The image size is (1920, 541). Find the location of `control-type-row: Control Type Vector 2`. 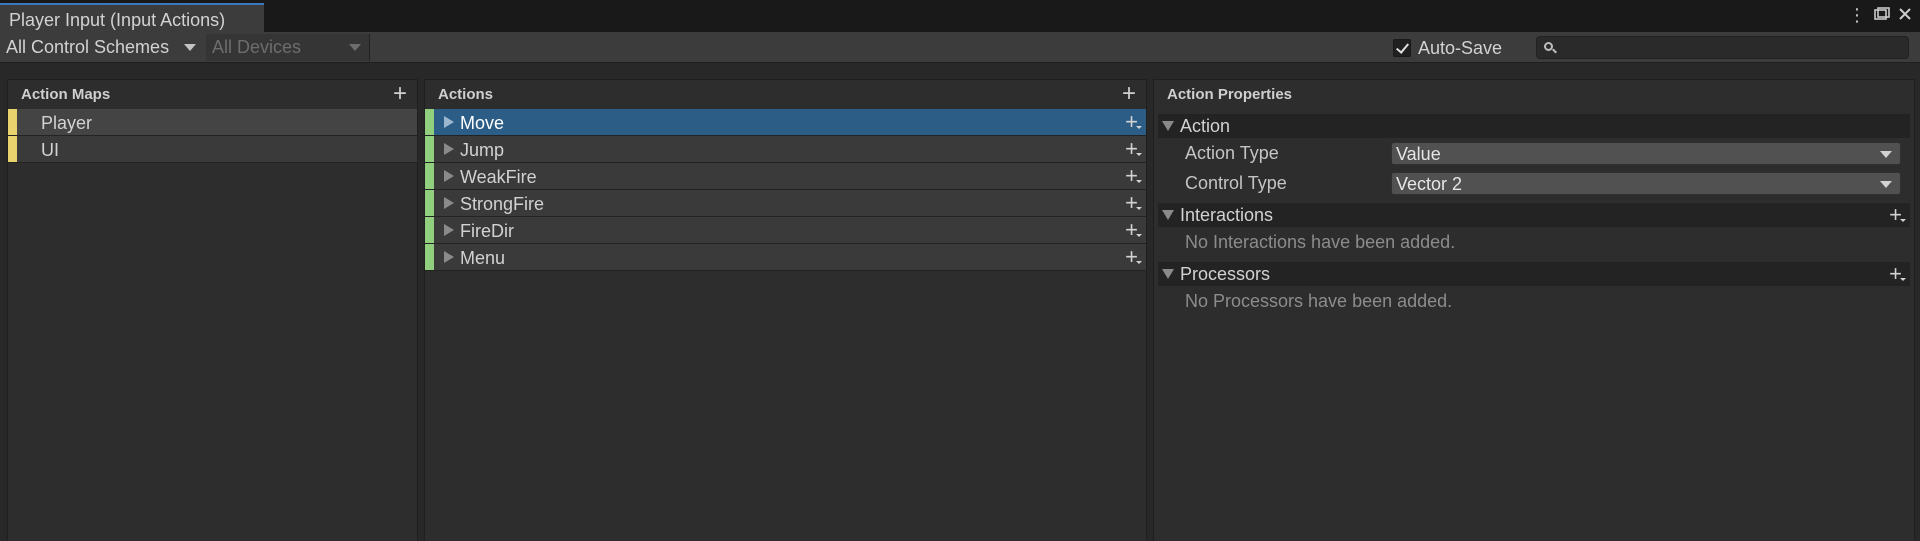

control-type-row: Control Type Vector 2 is located at coordinates (1534, 183).